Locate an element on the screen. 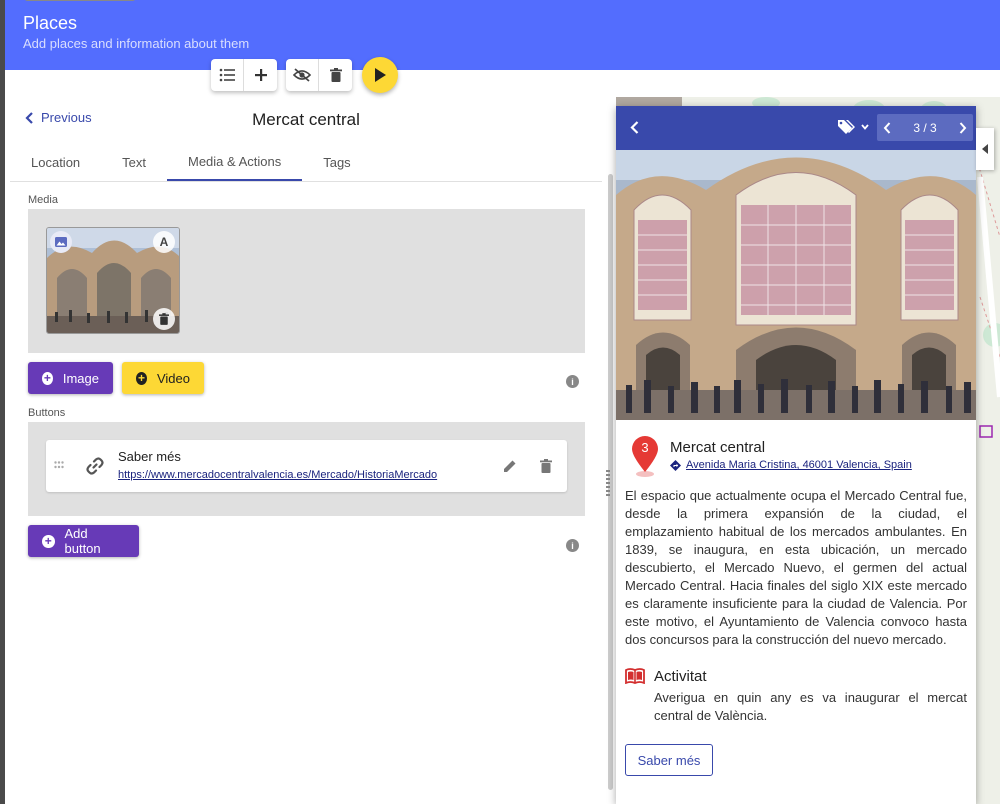 This screenshot has width=1000, height=804. tags-dropdown is located at coordinates (853, 127).